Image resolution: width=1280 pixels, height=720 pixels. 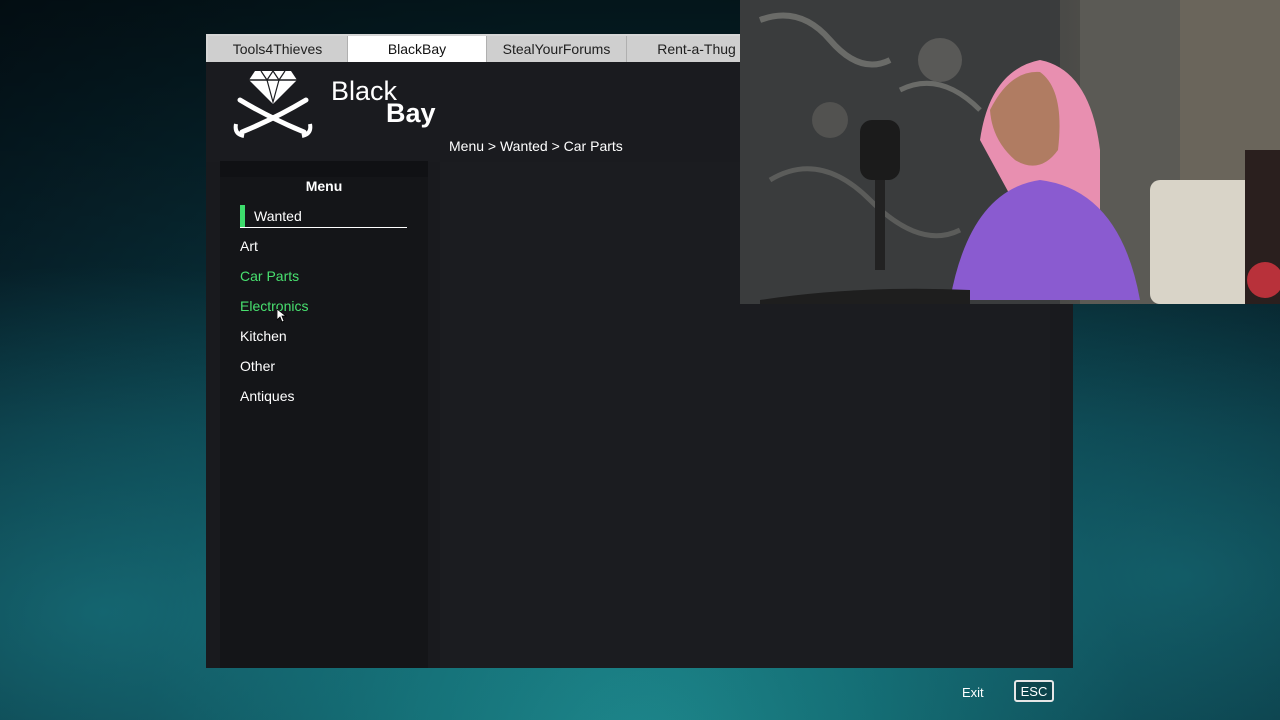 I want to click on menu-title: Menu, so click(x=324, y=186).